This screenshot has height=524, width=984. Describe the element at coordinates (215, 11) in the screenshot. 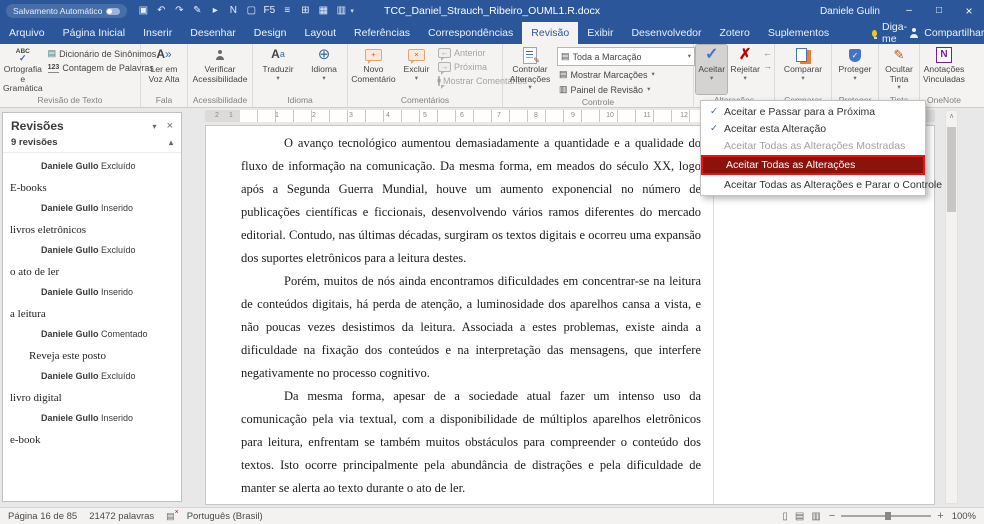

I see `pointer-icon: ▸` at that location.